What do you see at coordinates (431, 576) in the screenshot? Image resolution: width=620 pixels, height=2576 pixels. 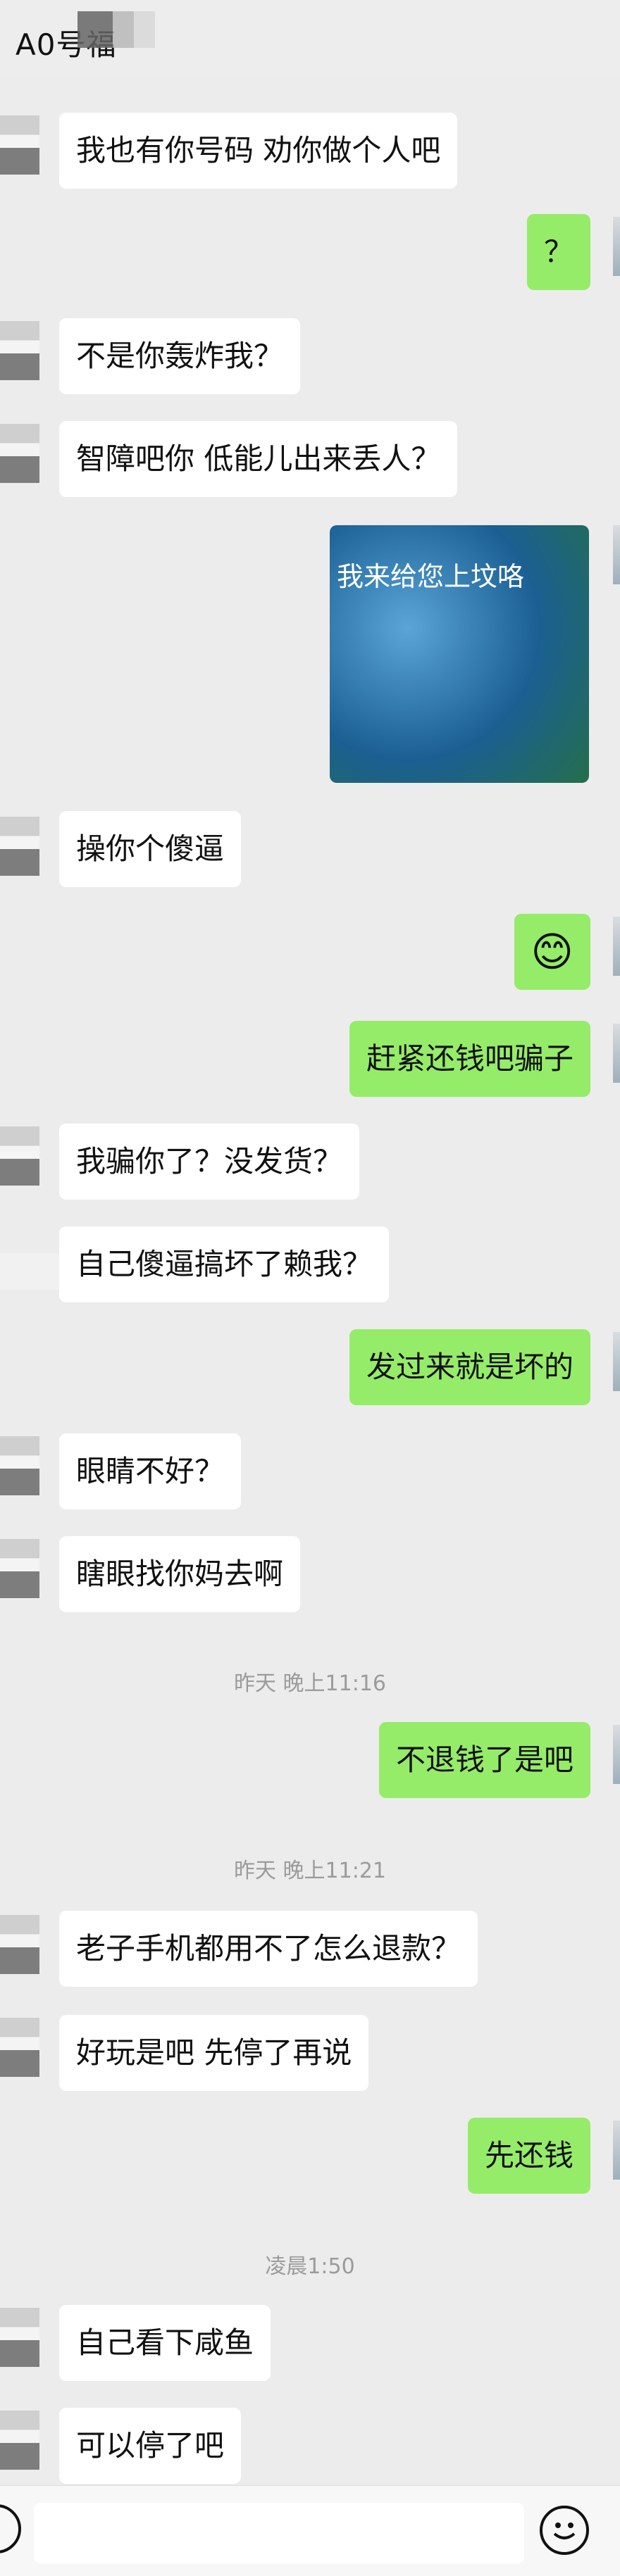 I see `sticker-caption: 我来给您上坟咯` at bounding box center [431, 576].